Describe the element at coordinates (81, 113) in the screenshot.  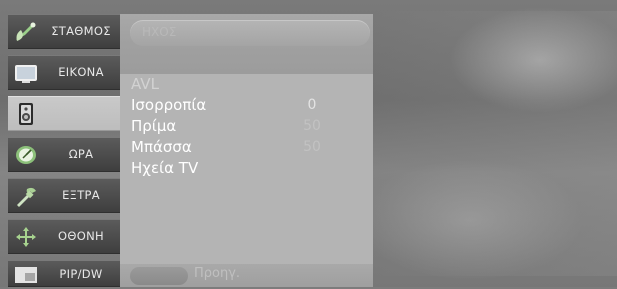
I see `sidebar-item-label` at that location.